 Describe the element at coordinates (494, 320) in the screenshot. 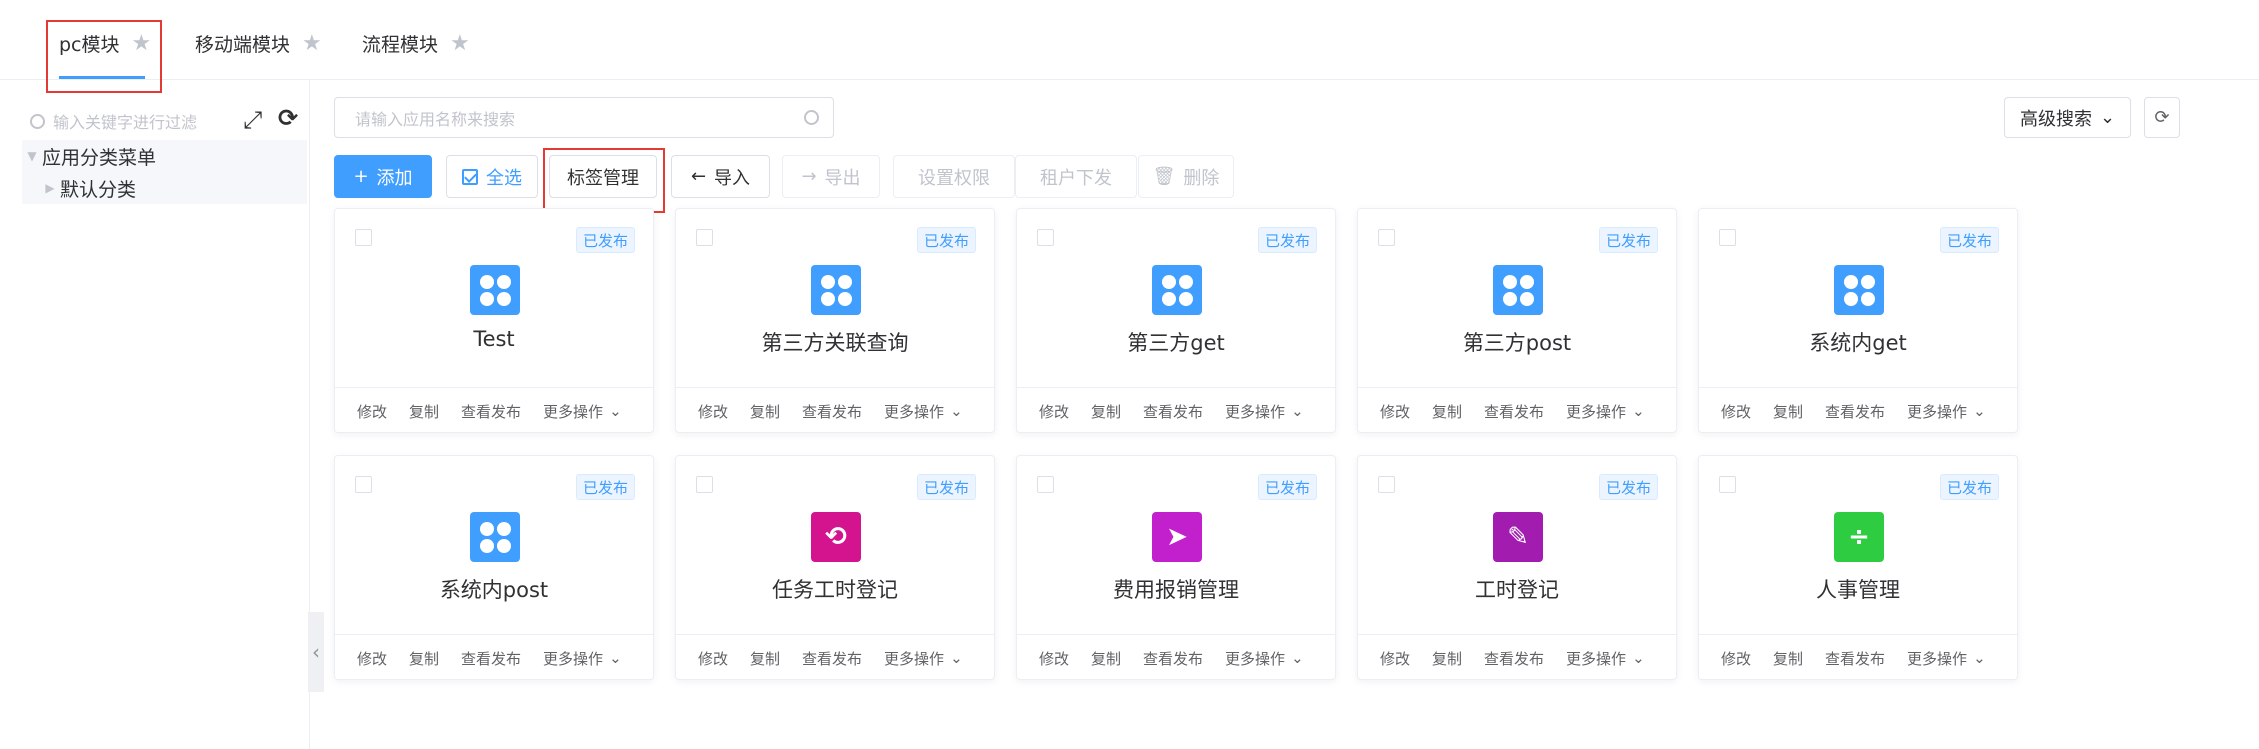

I see `app-card: 已发布 Test 修改 复制 查看发布 更多操作 ⌄` at that location.